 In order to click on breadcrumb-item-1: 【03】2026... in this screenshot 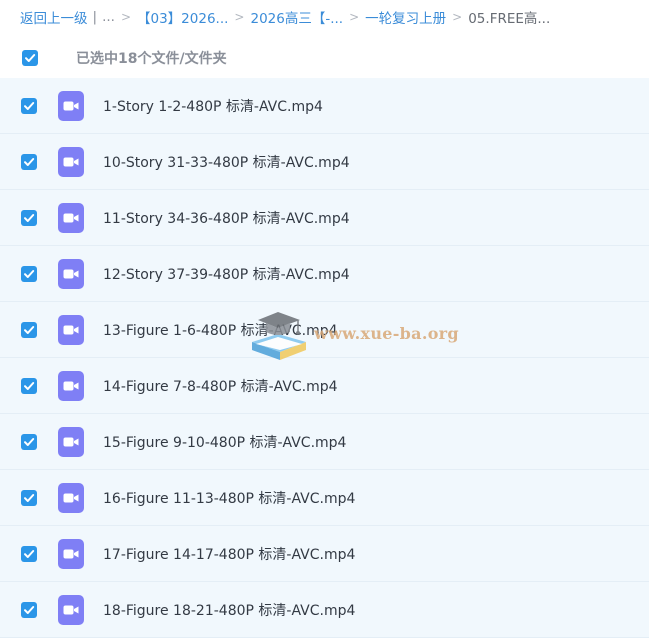, I will do `click(182, 17)`.